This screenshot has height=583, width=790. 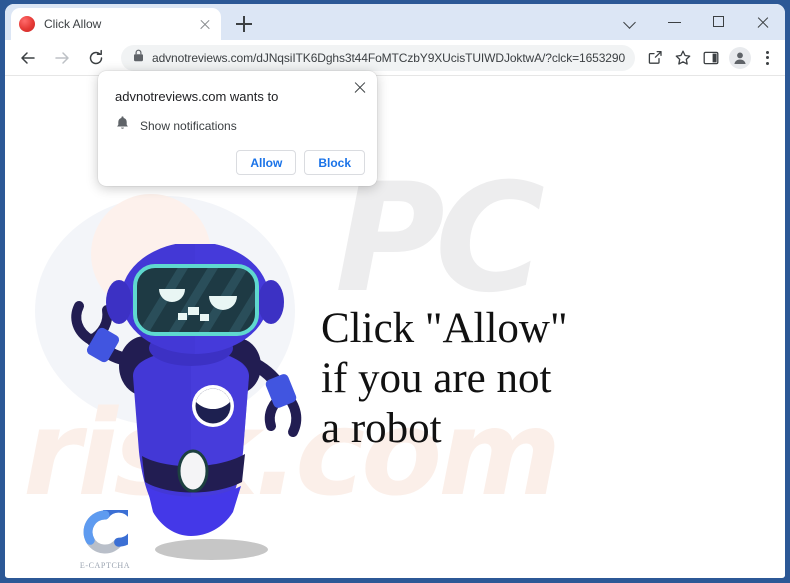 What do you see at coordinates (300, 162) in the screenshot?
I see `permission-actions: Allow Block` at bounding box center [300, 162].